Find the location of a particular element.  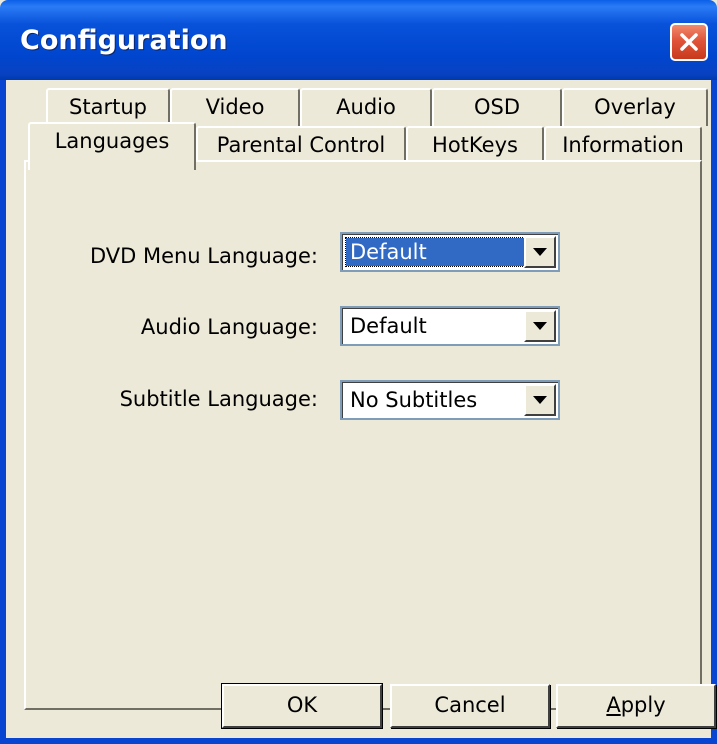

subtitle-language-value: No Subtitles is located at coordinates (414, 400).